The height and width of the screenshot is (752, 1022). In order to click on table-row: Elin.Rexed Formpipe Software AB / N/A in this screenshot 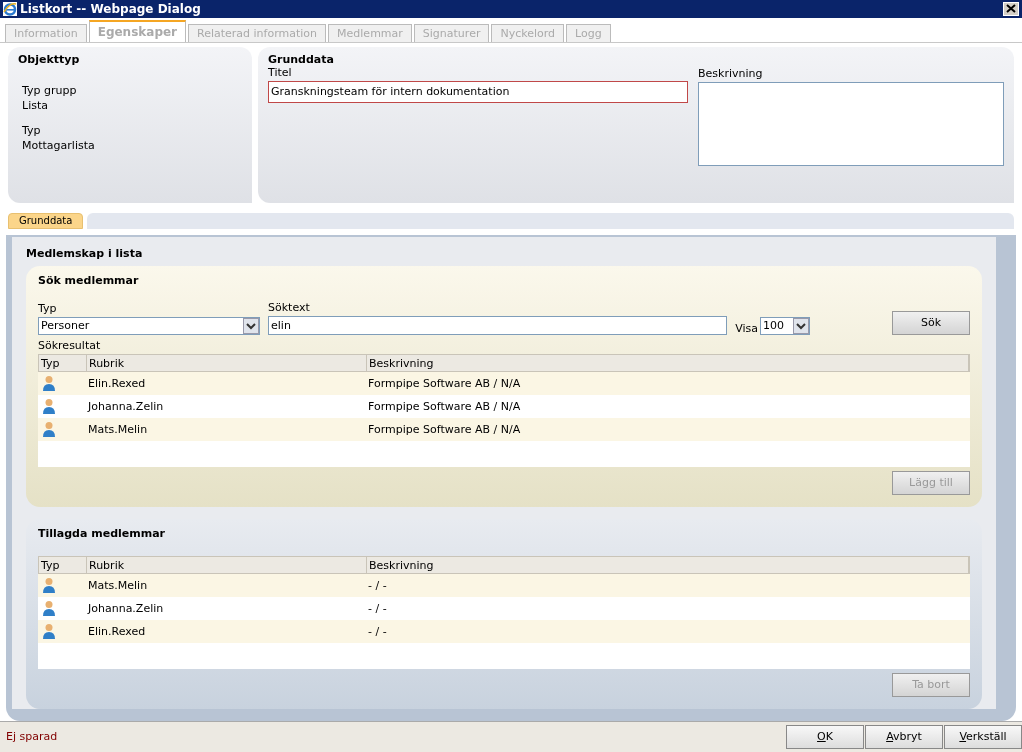, I will do `click(504, 383)`.